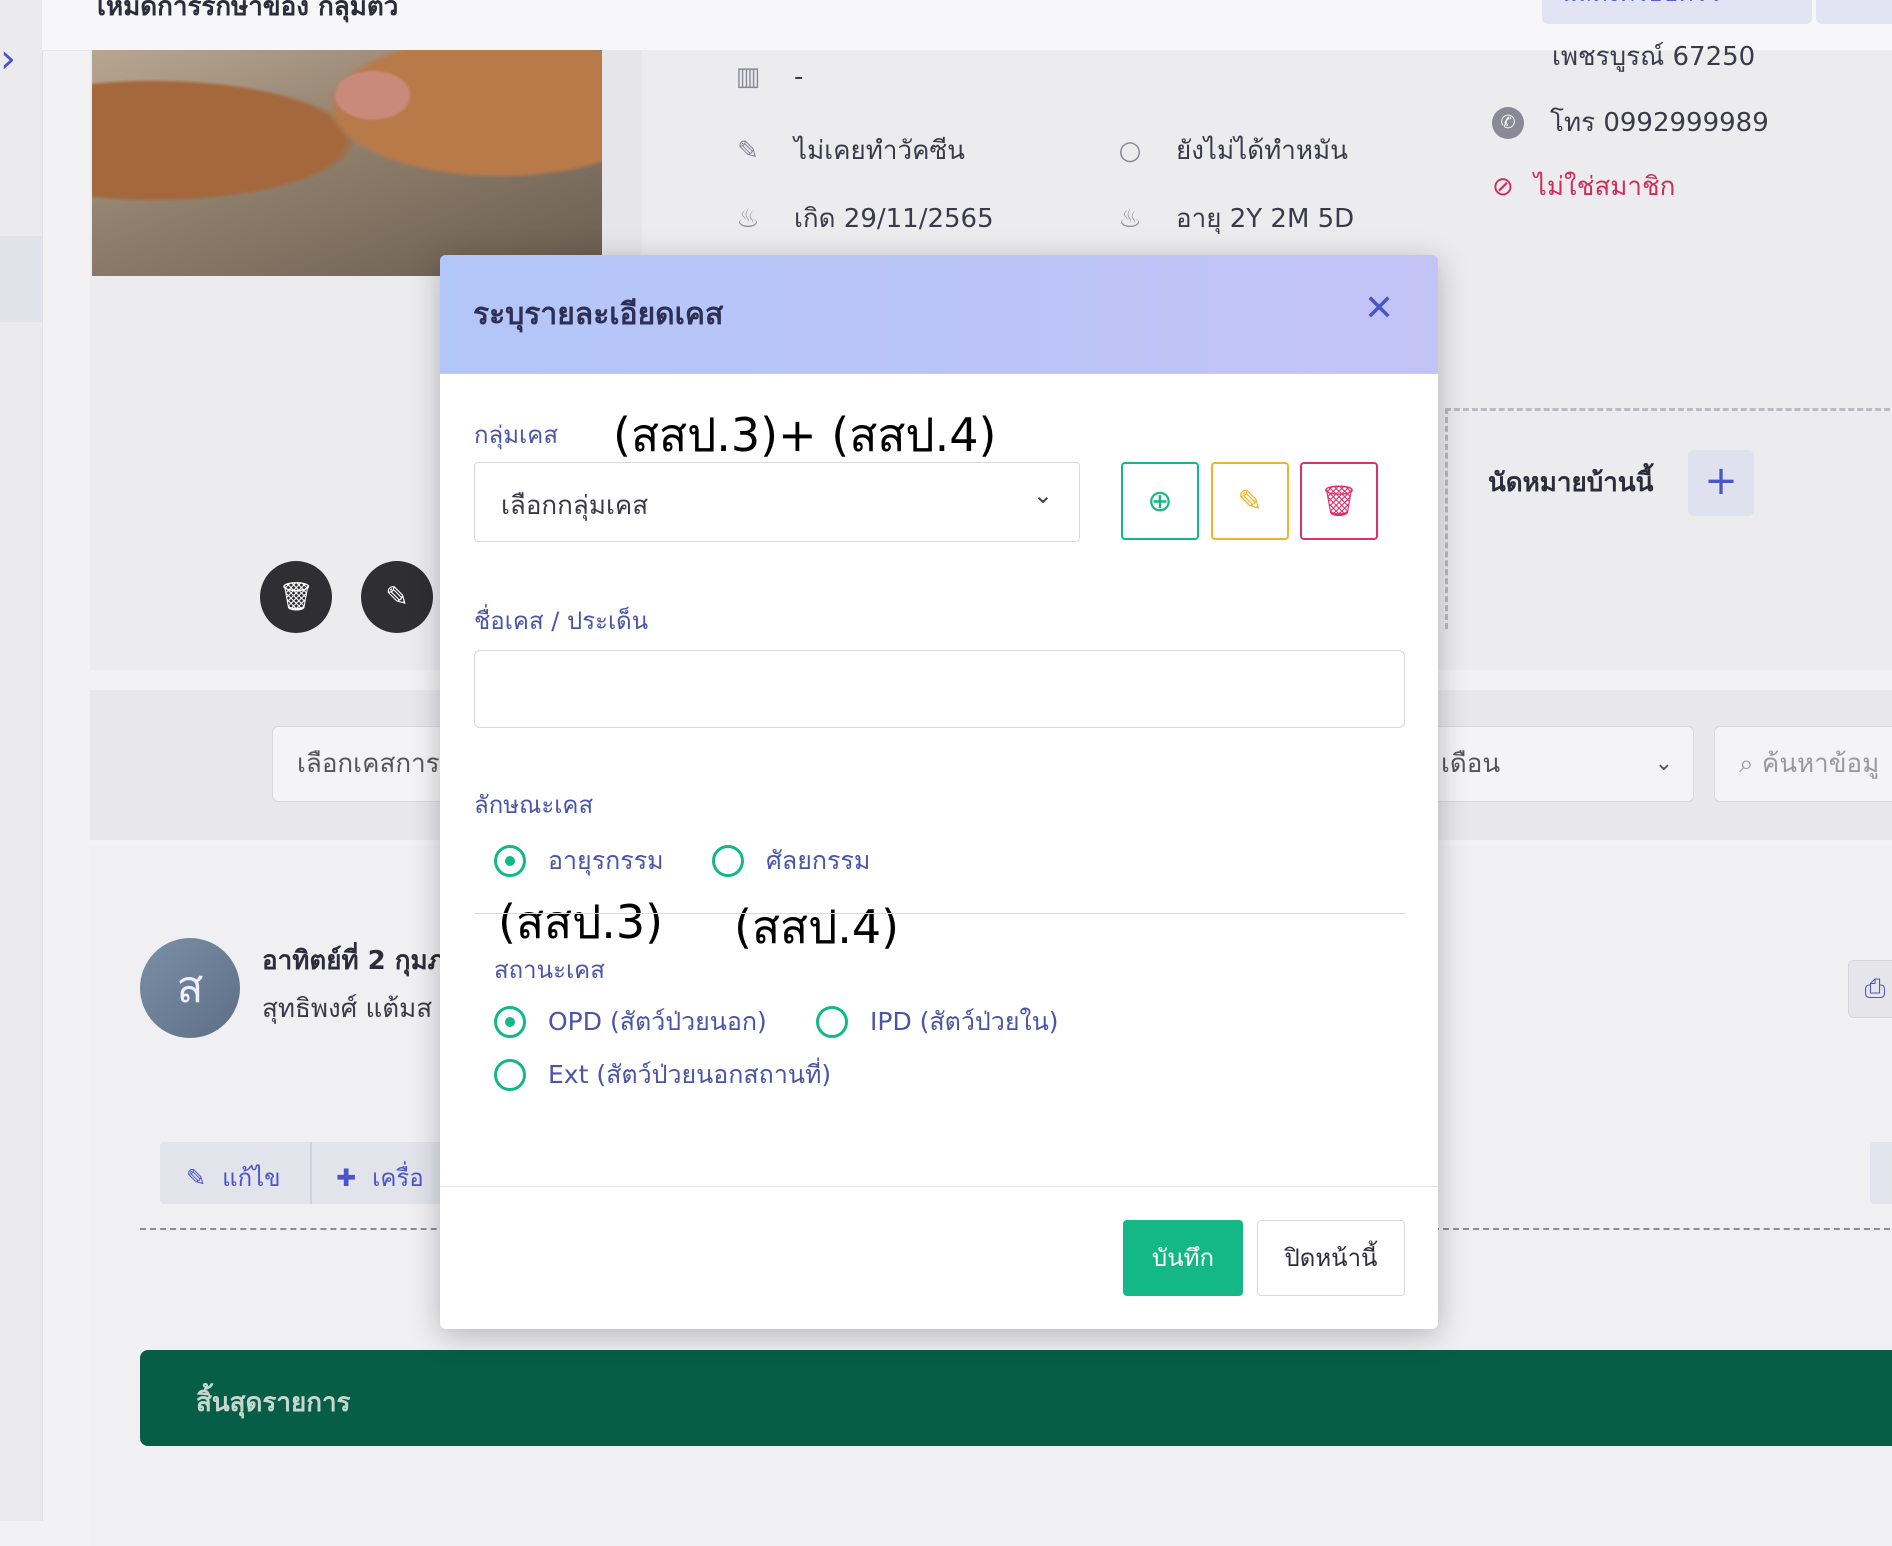 The height and width of the screenshot is (1546, 1892). I want to click on delete-pet-button: 🗑, so click(296, 597).